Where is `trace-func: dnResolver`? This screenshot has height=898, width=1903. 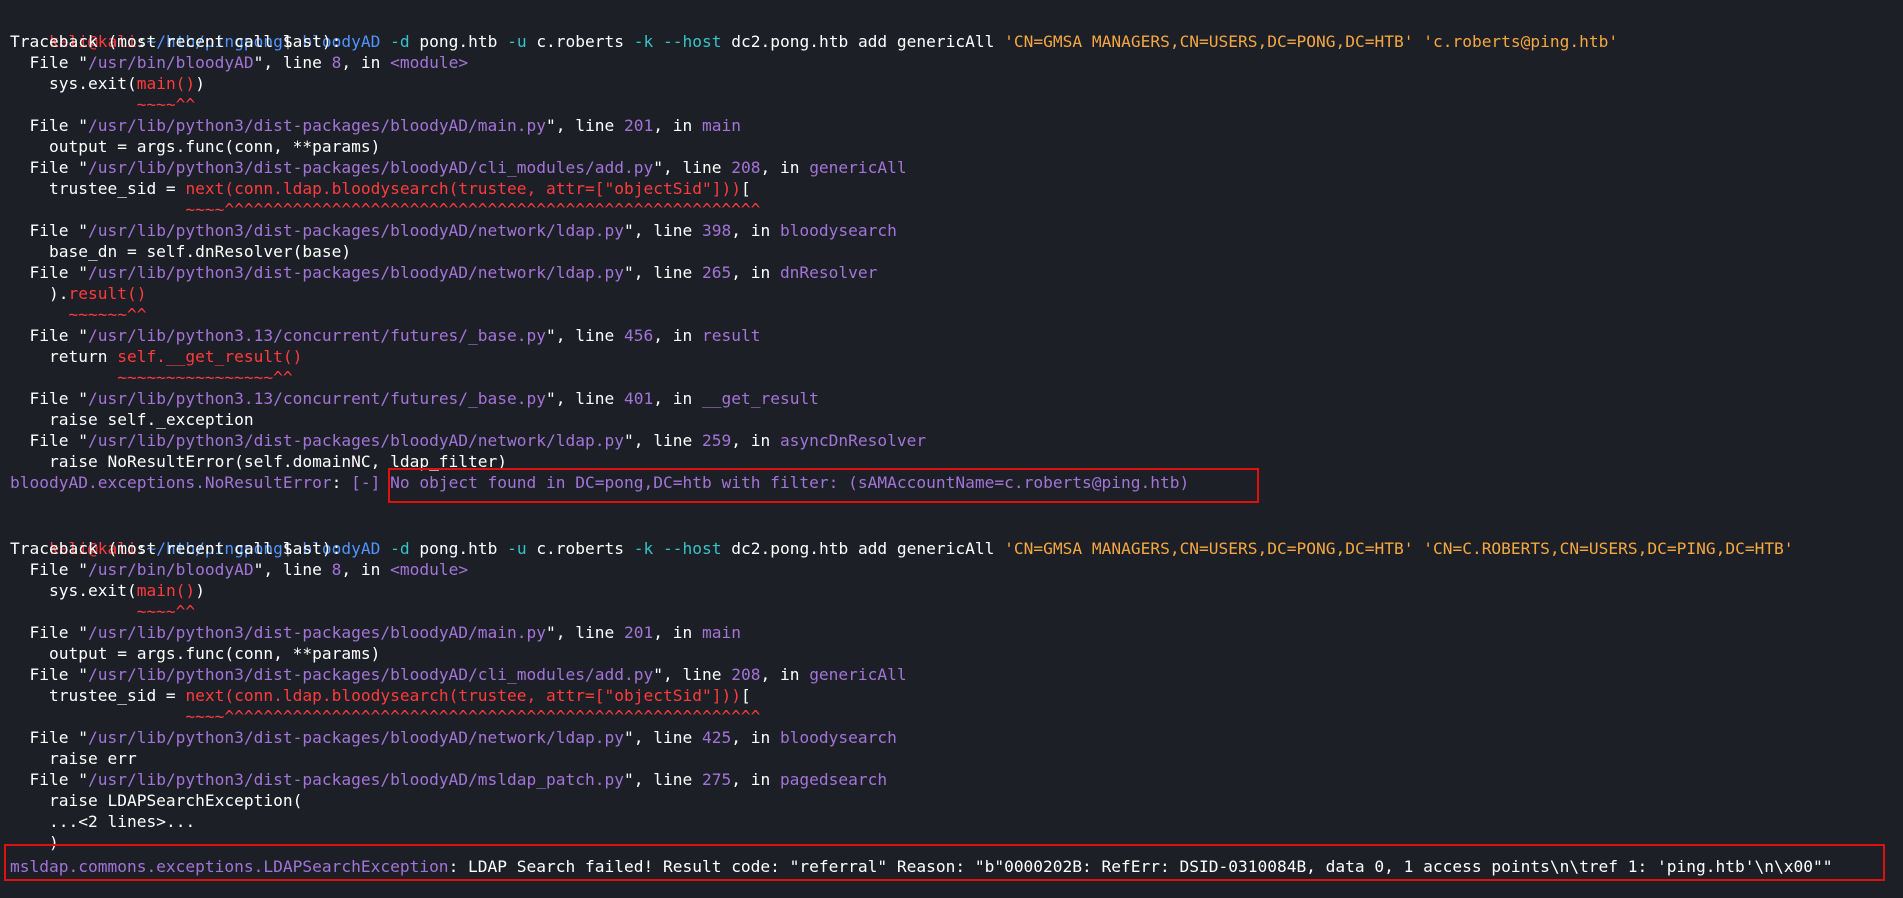 trace-func: dnResolver is located at coordinates (828, 272).